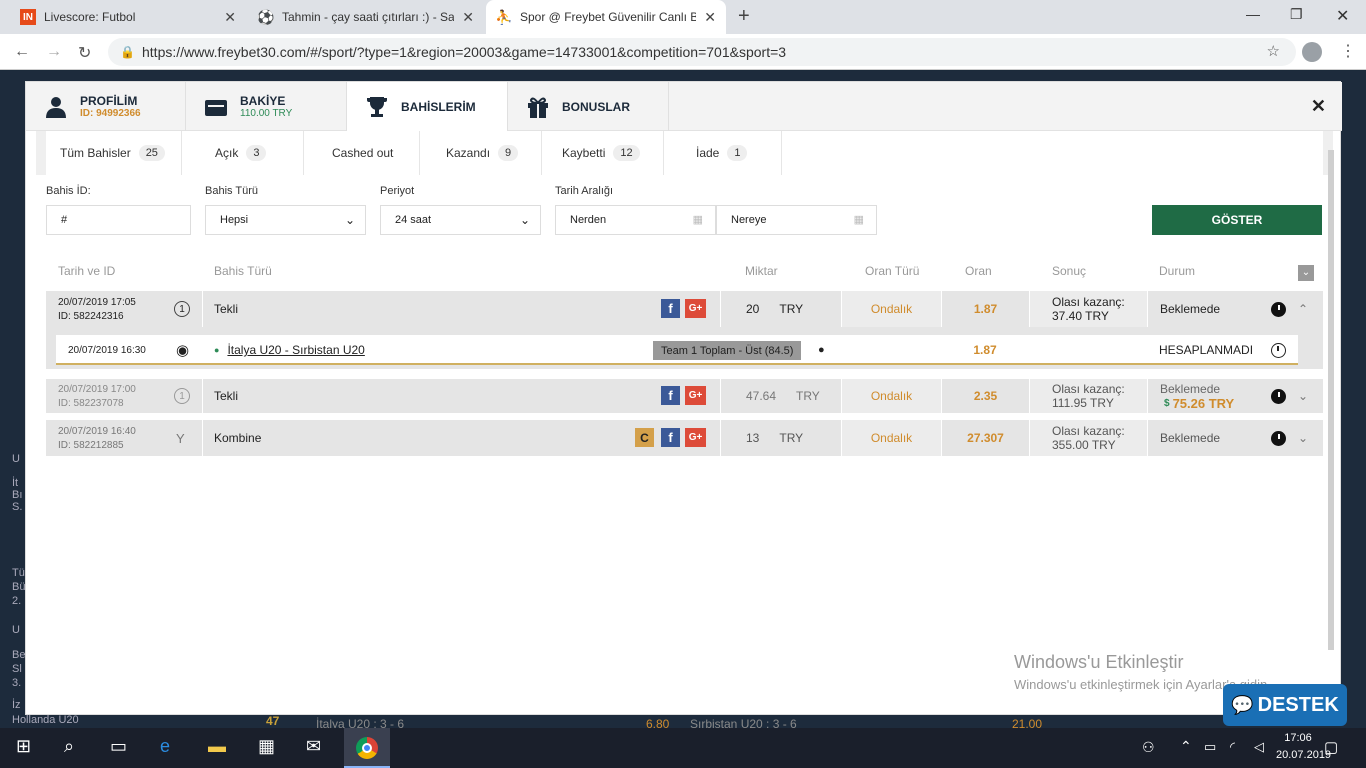 The height and width of the screenshot is (768, 1366). What do you see at coordinates (231, 191) in the screenshot?
I see `bet-type-label: Bahis Türü` at bounding box center [231, 191].